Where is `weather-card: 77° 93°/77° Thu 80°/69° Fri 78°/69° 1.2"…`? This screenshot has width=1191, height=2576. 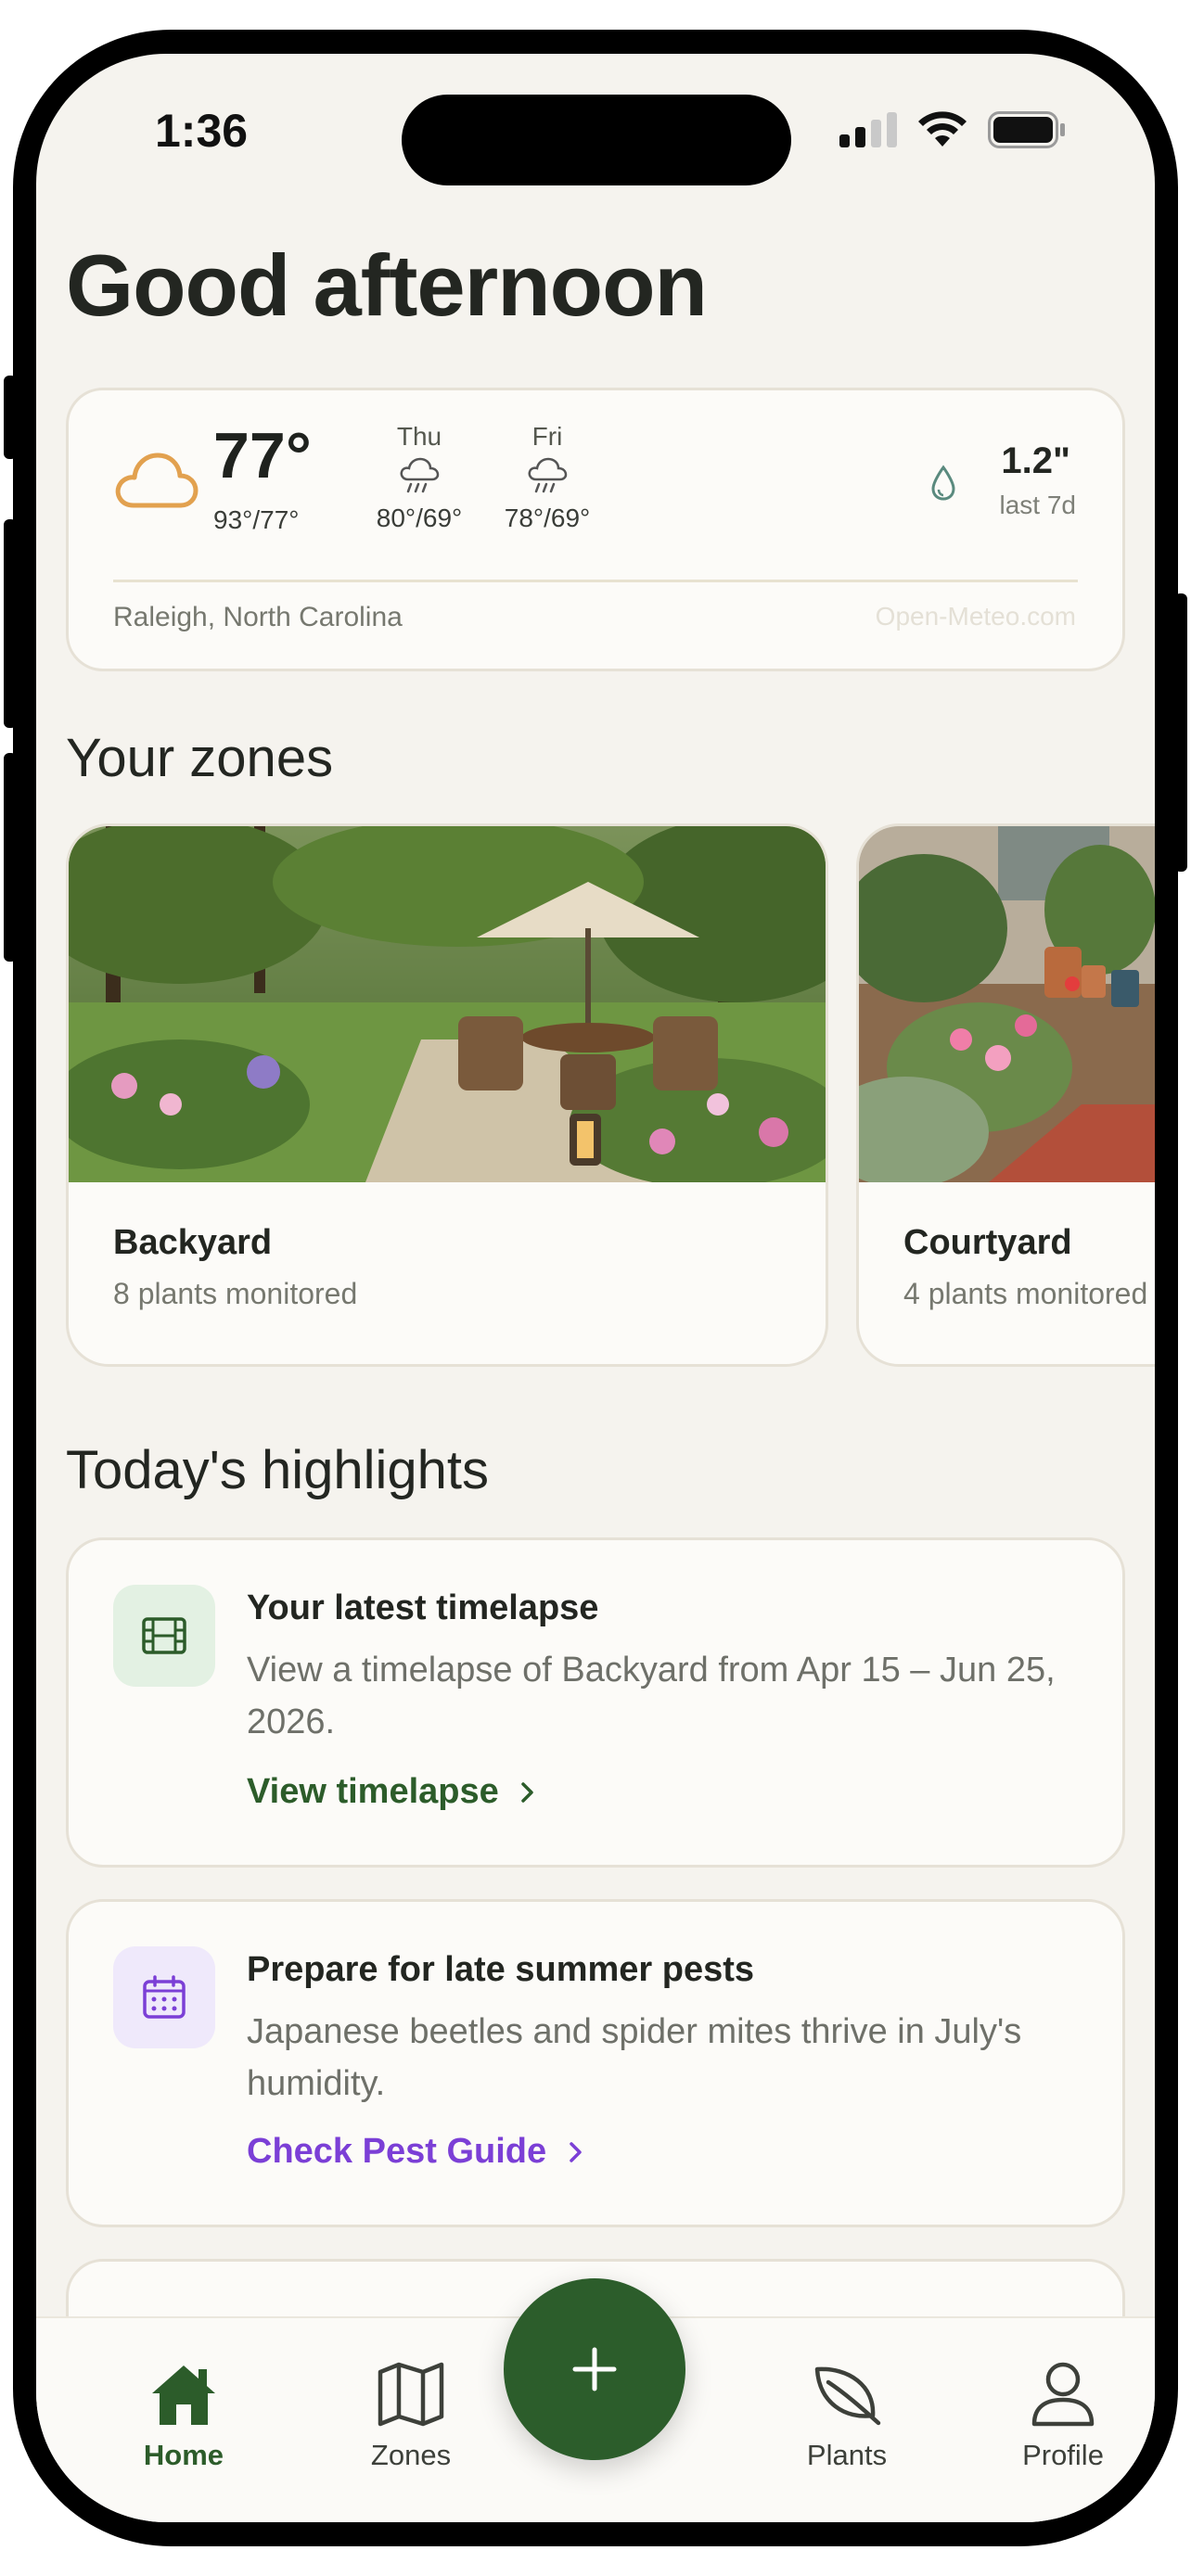
weather-card: 77° 93°/77° Thu 80°/69° Fri 78°/69° 1.2"… is located at coordinates (595, 529).